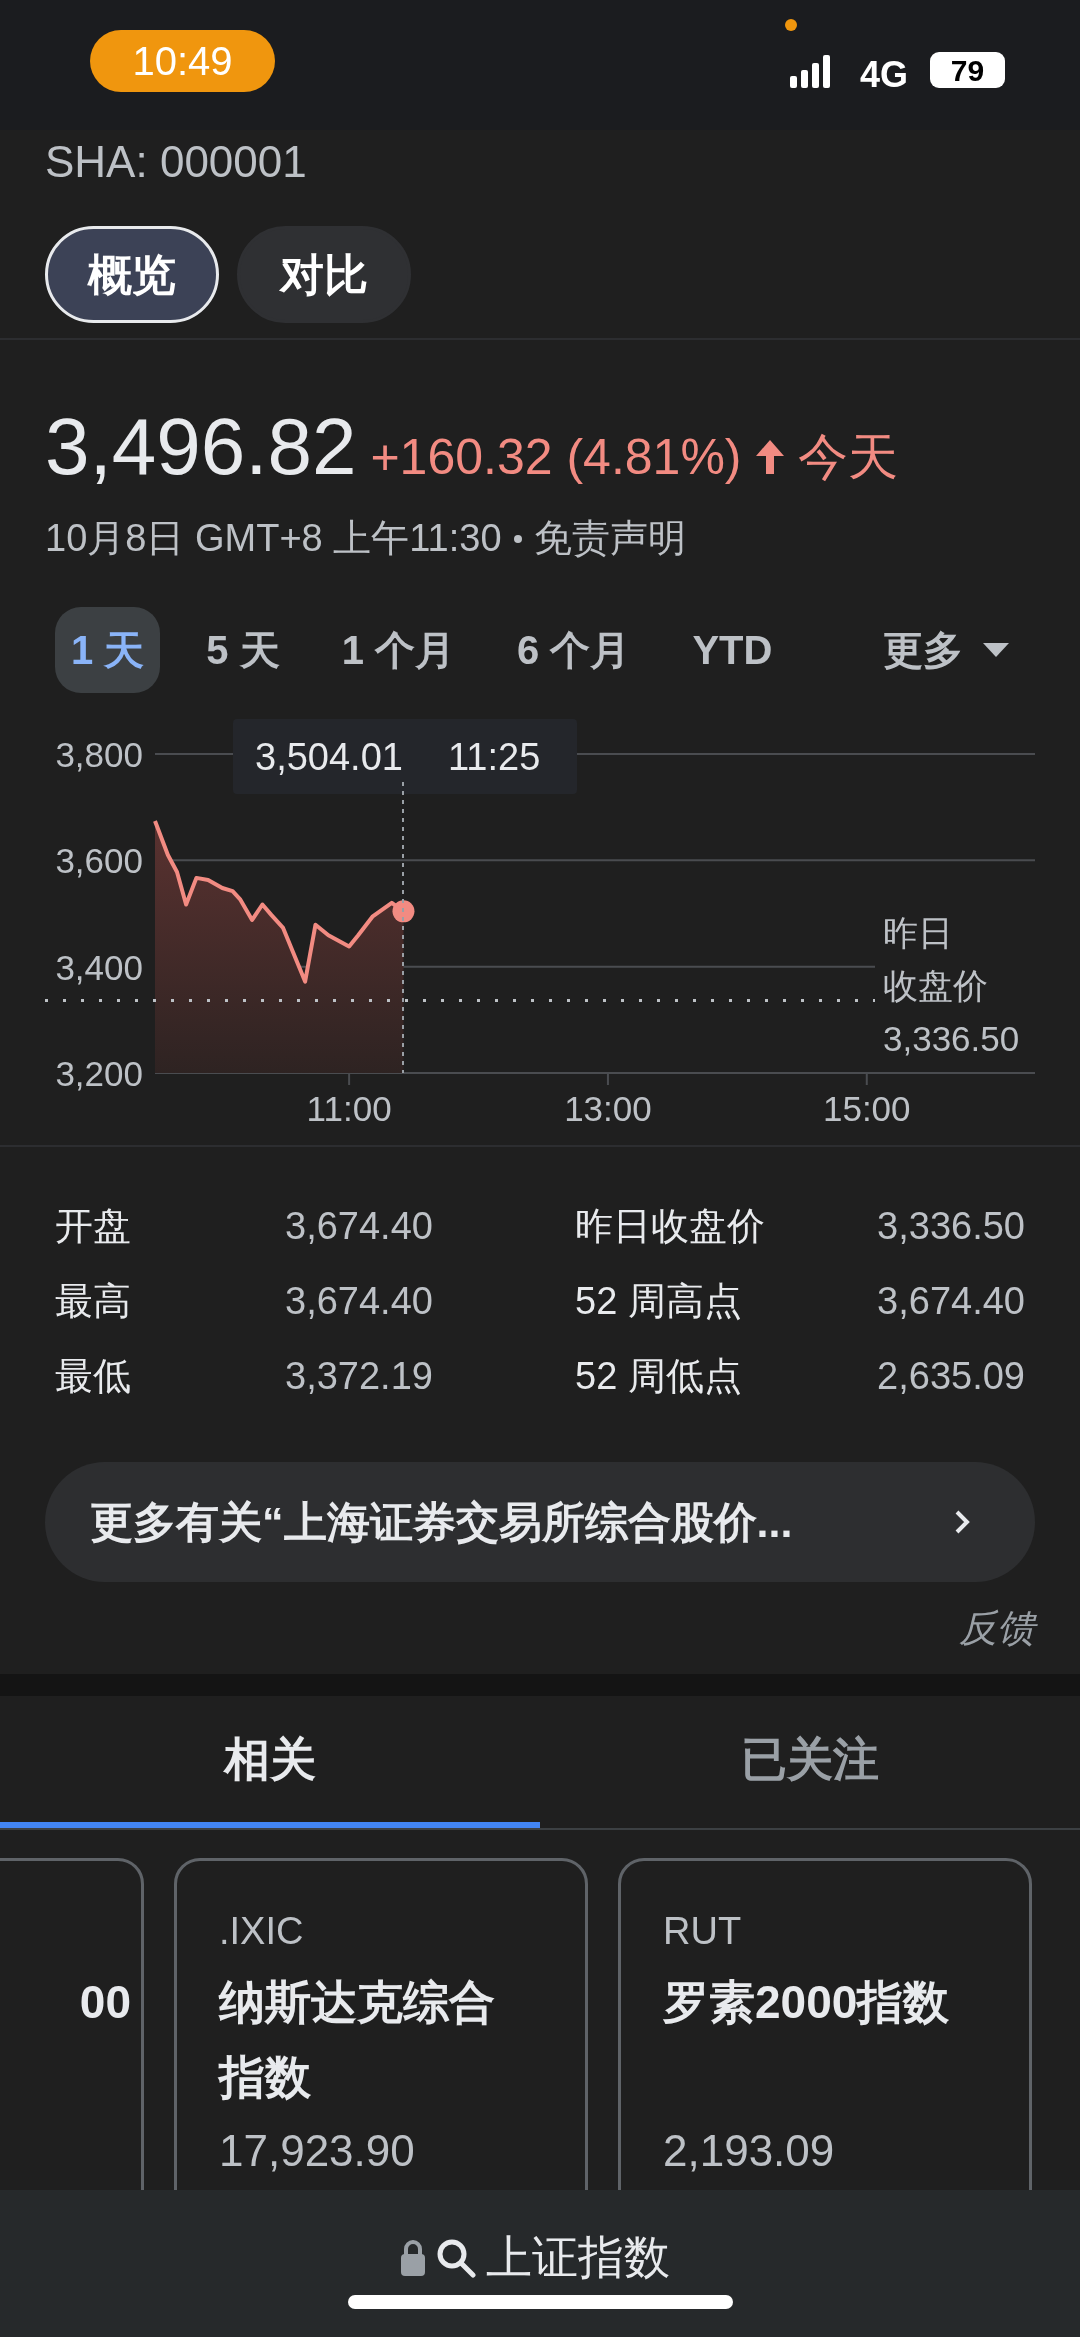  What do you see at coordinates (574, 650) in the screenshot?
I see `range-tab: 6 个月` at bounding box center [574, 650].